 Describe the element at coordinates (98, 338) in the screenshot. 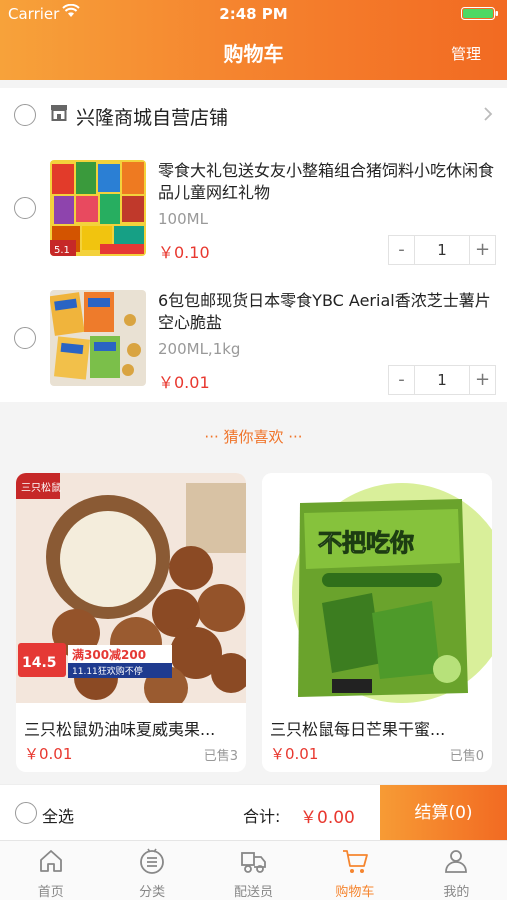

I see `product-image` at that location.